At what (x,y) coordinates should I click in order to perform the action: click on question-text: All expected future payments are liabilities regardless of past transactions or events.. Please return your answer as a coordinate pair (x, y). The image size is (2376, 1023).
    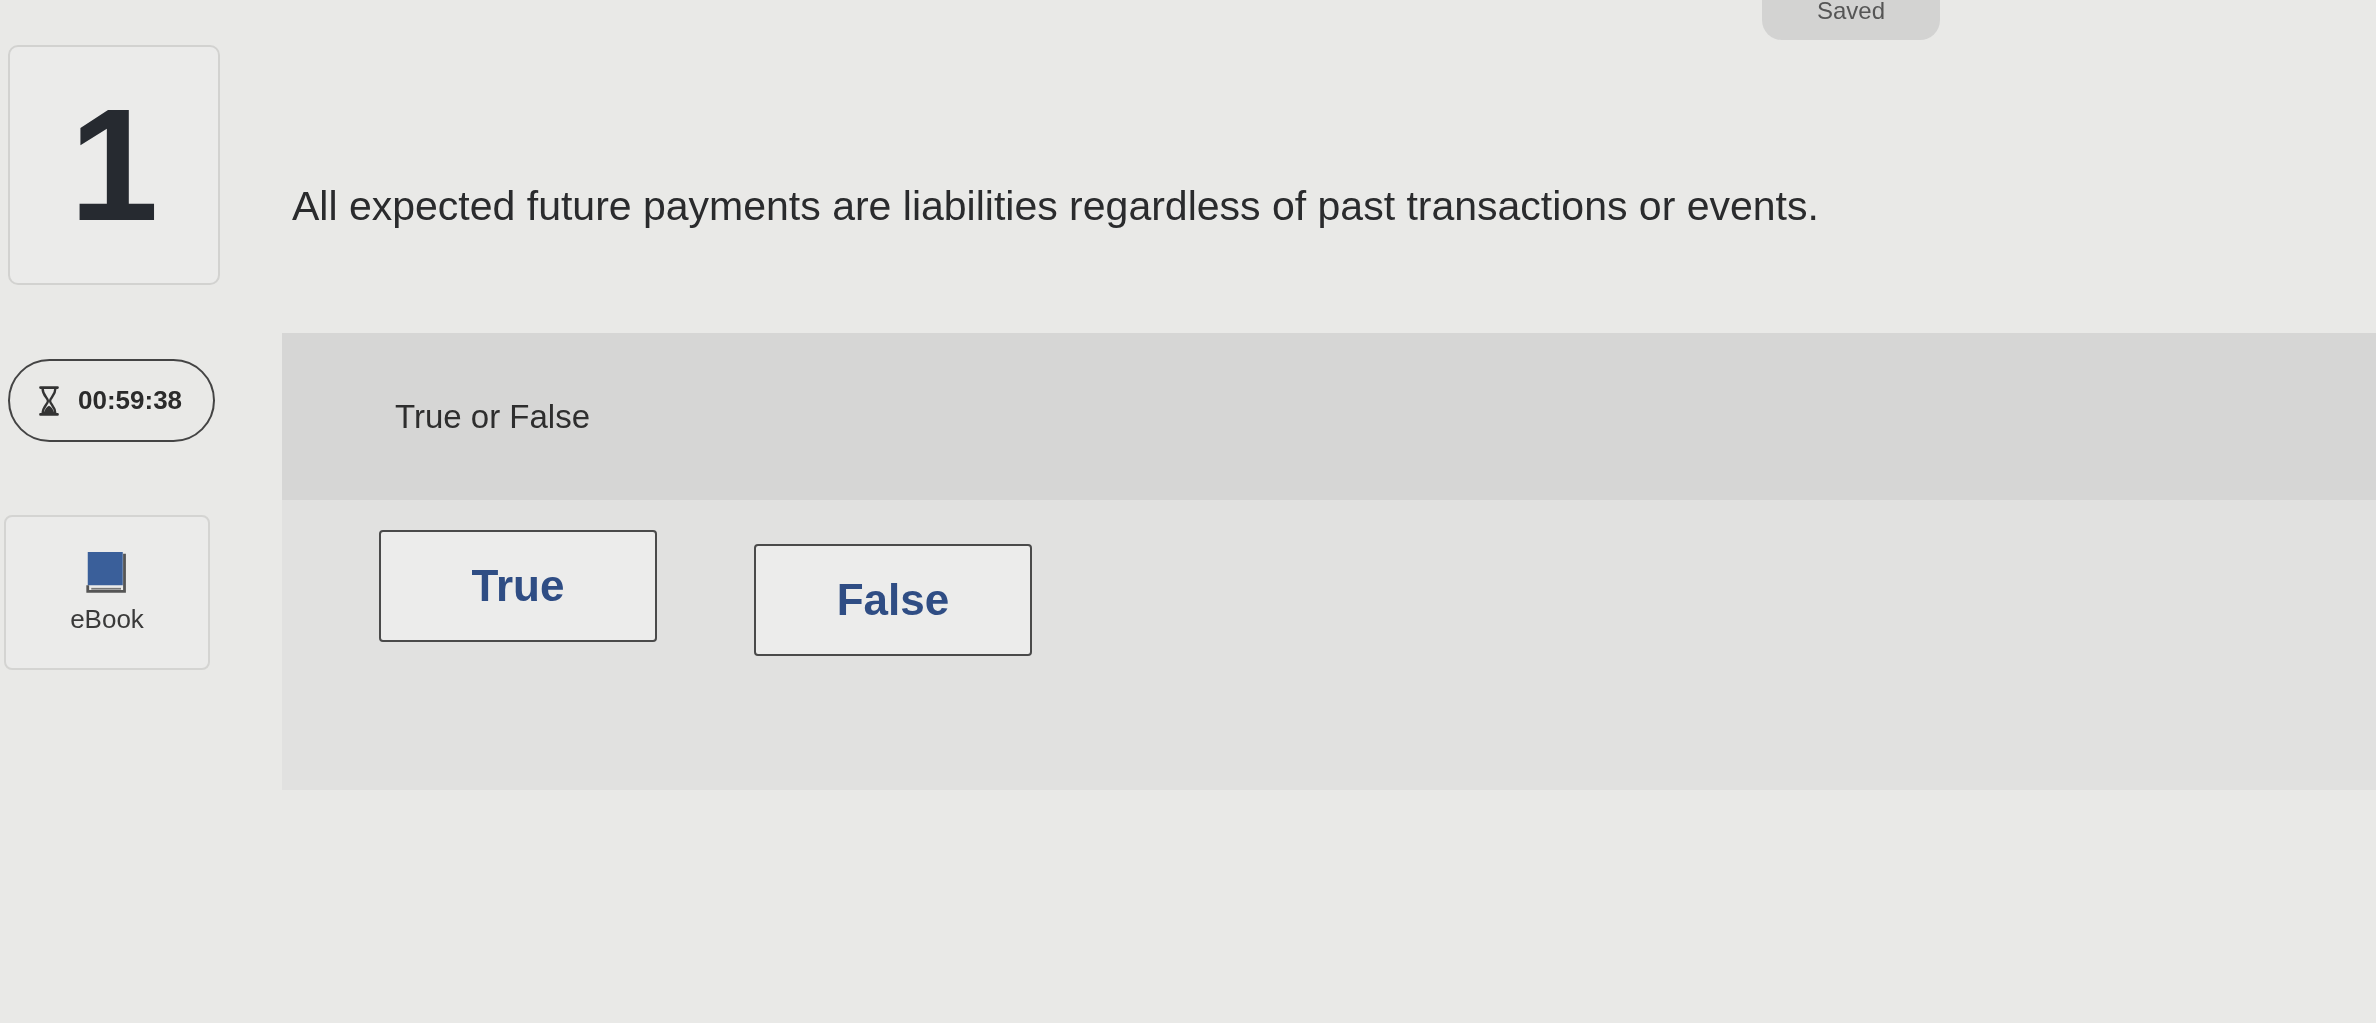
    Looking at the image, I should click on (1055, 206).